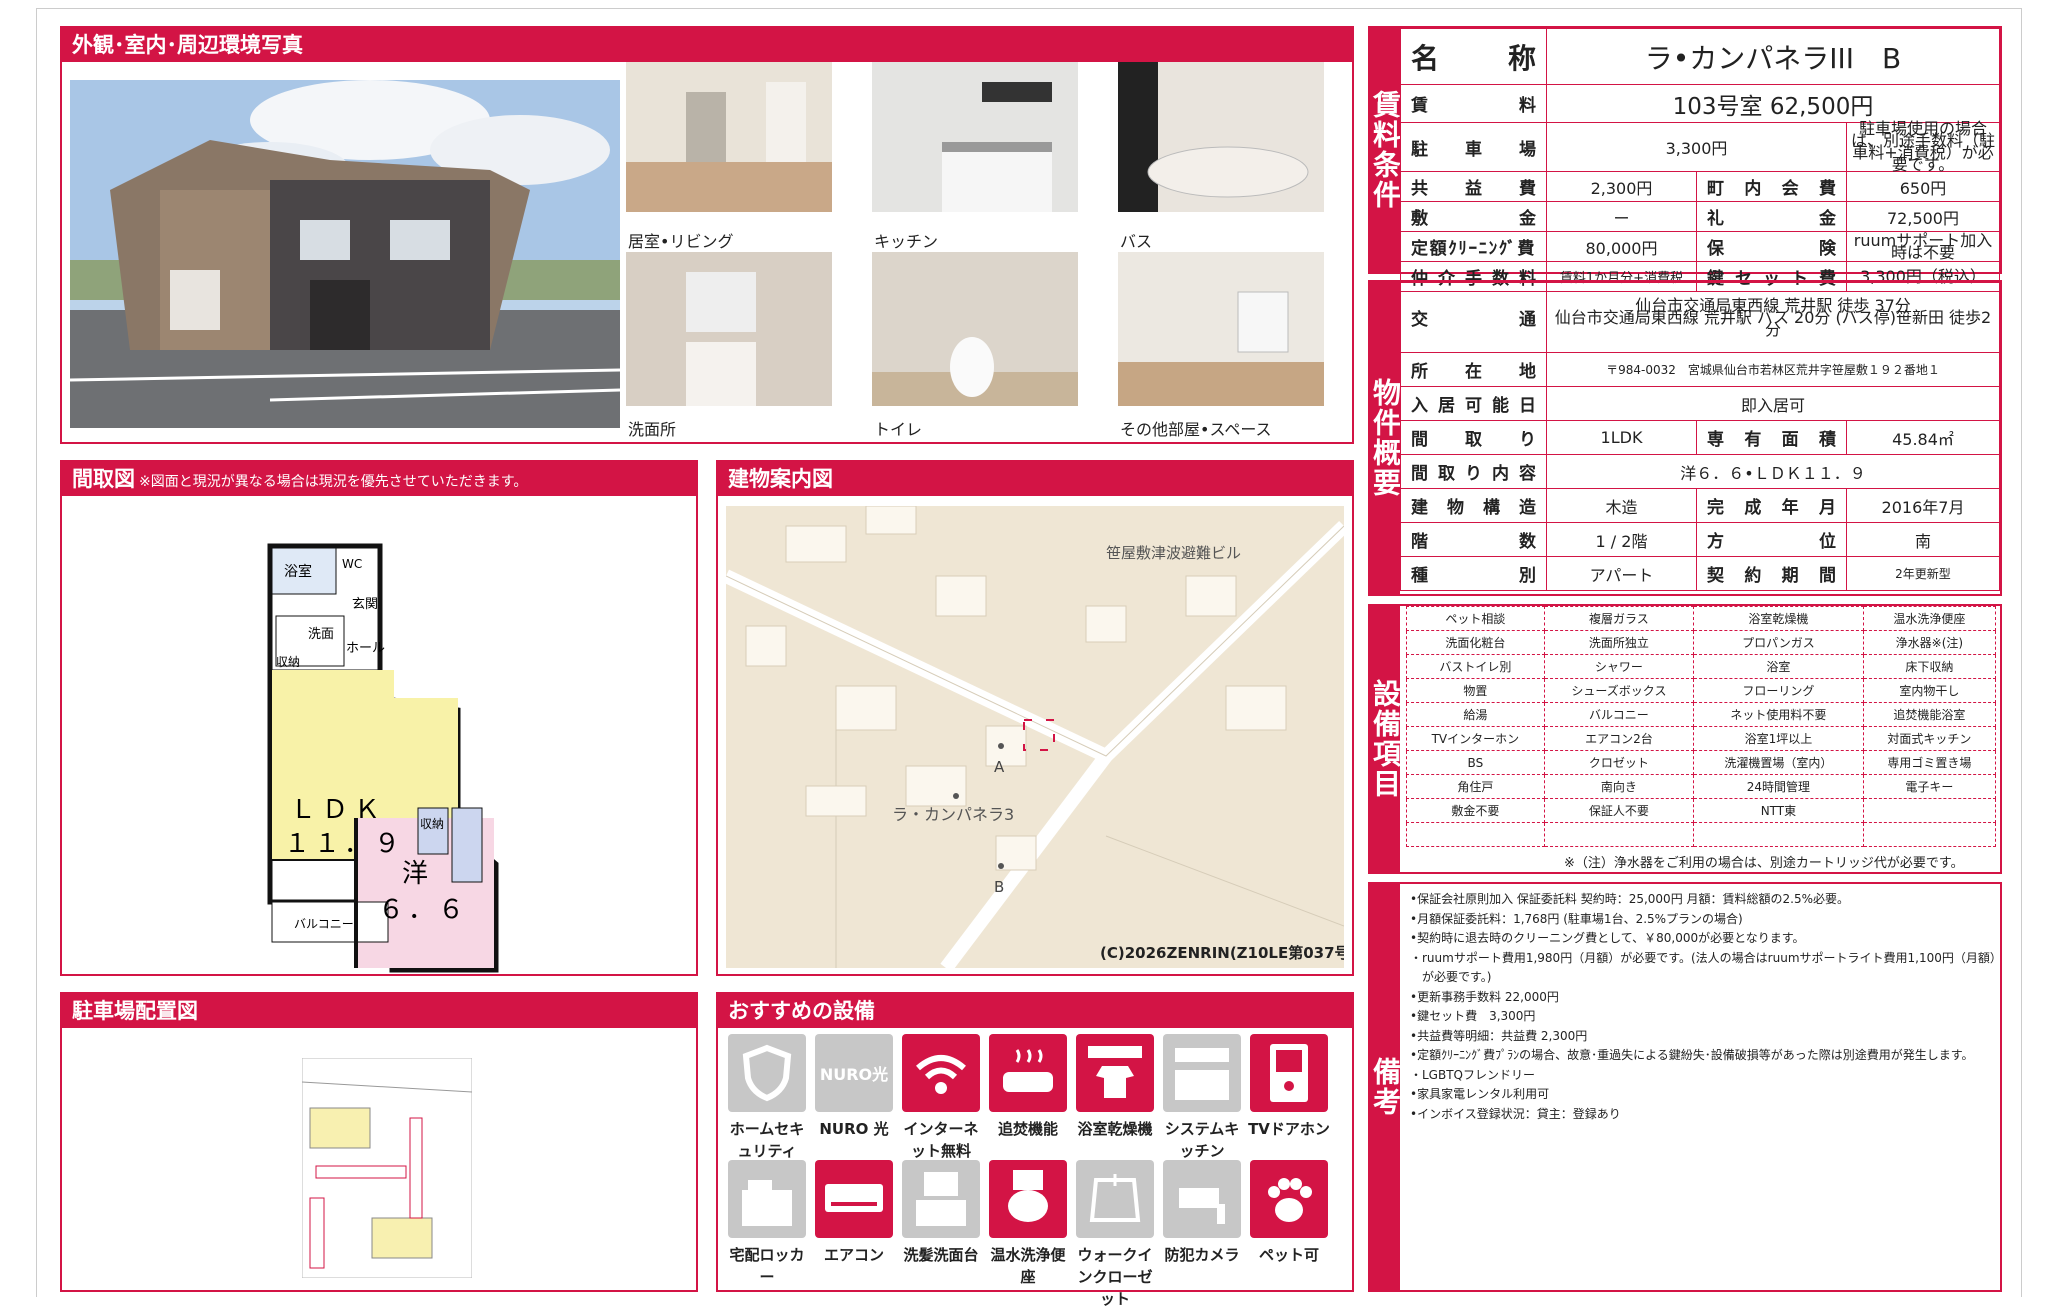  Describe the element at coordinates (1619, 714) in the screenshot. I see `equipment-cell: バルコニー` at that location.